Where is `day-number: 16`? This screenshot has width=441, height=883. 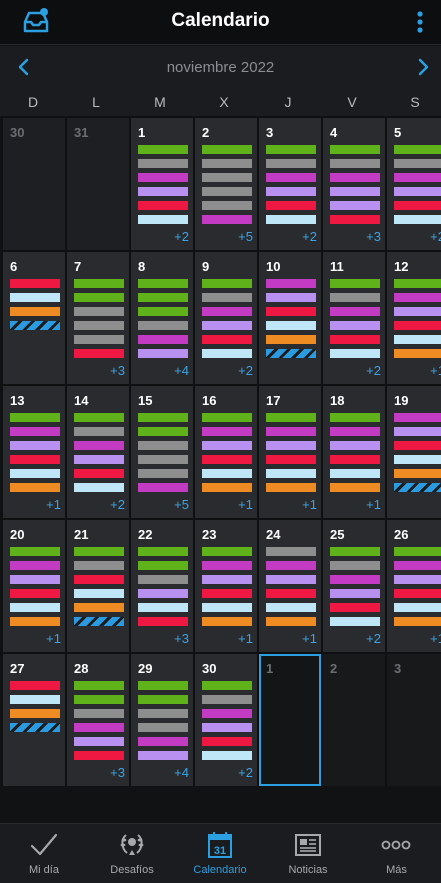
day-number: 16 is located at coordinates (209, 400).